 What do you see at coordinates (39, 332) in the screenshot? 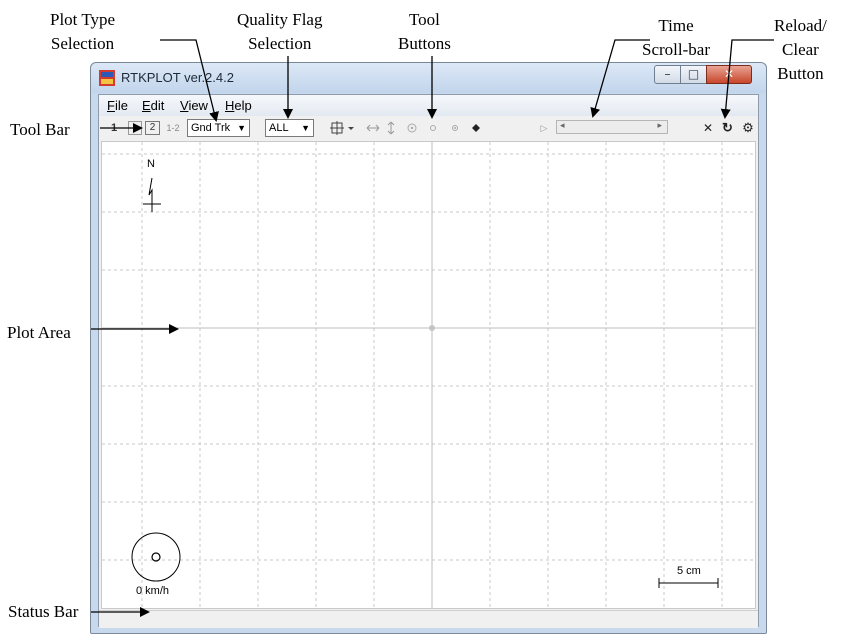
I see `annotation-plot-area: Plot Area` at bounding box center [39, 332].